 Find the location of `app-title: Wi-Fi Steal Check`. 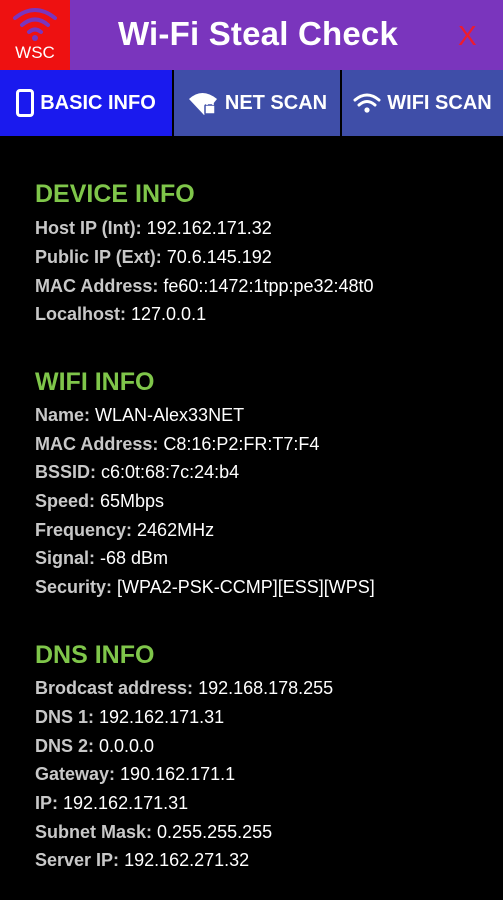

app-title: Wi-Fi Steal Check is located at coordinates (258, 33).